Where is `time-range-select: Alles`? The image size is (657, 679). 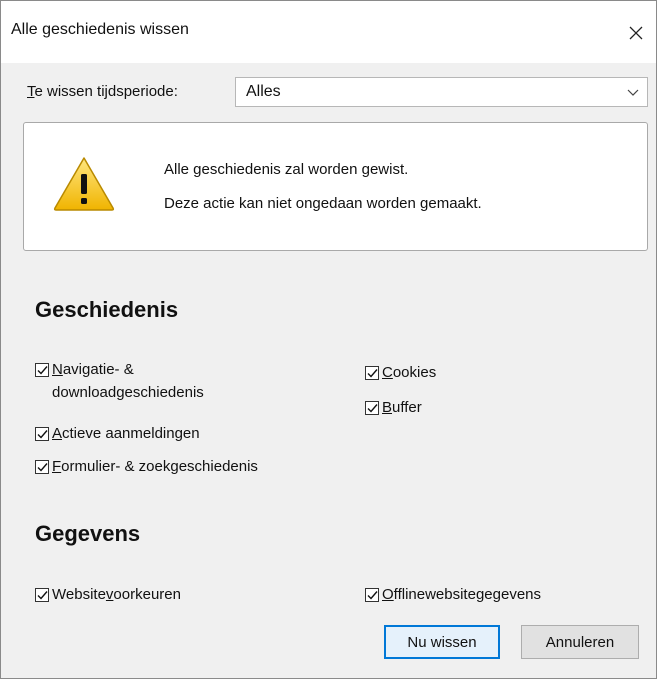 time-range-select: Alles is located at coordinates (441, 92).